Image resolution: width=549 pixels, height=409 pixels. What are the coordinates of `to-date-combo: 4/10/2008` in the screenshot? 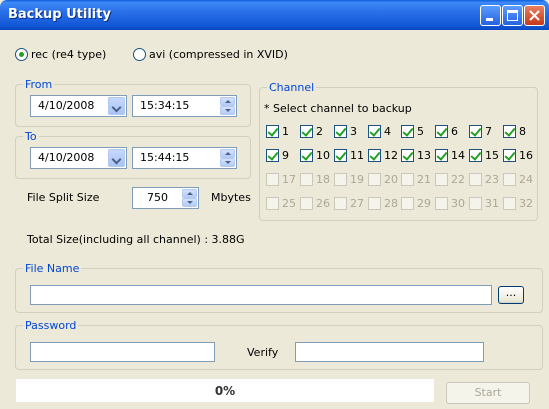 It's located at (78, 158).